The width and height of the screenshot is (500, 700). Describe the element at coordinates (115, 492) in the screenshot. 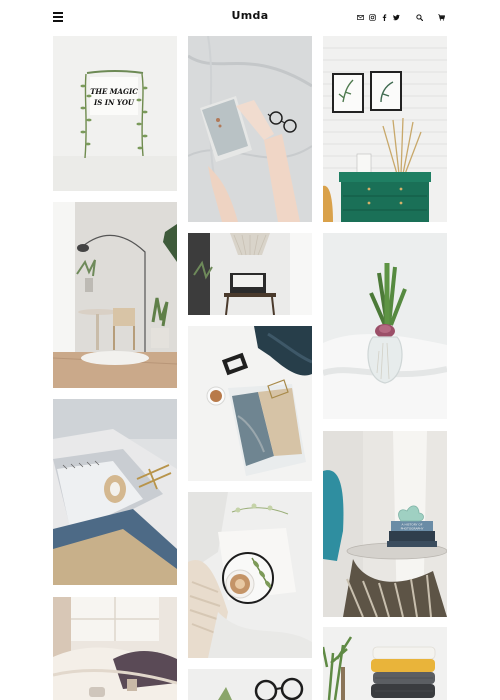

I see `gallery-photo-notebook-tape` at that location.